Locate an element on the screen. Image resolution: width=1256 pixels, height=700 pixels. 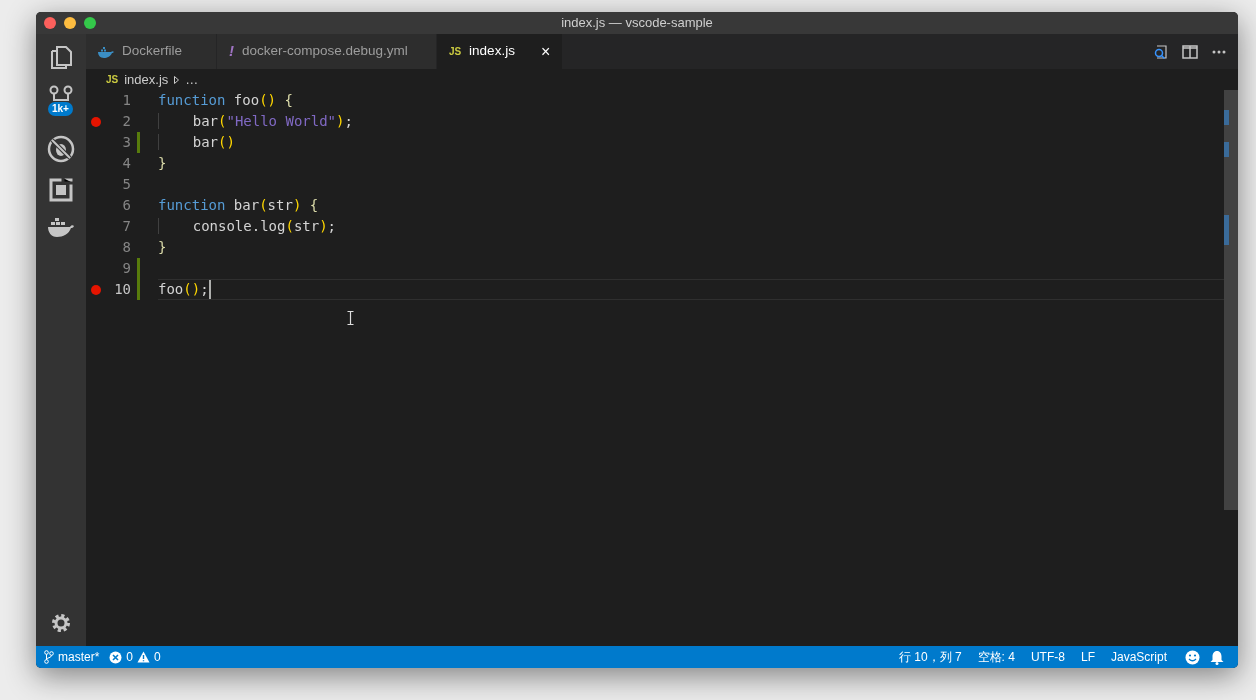
editor-tab: JS index.js × is located at coordinates (500, 51).